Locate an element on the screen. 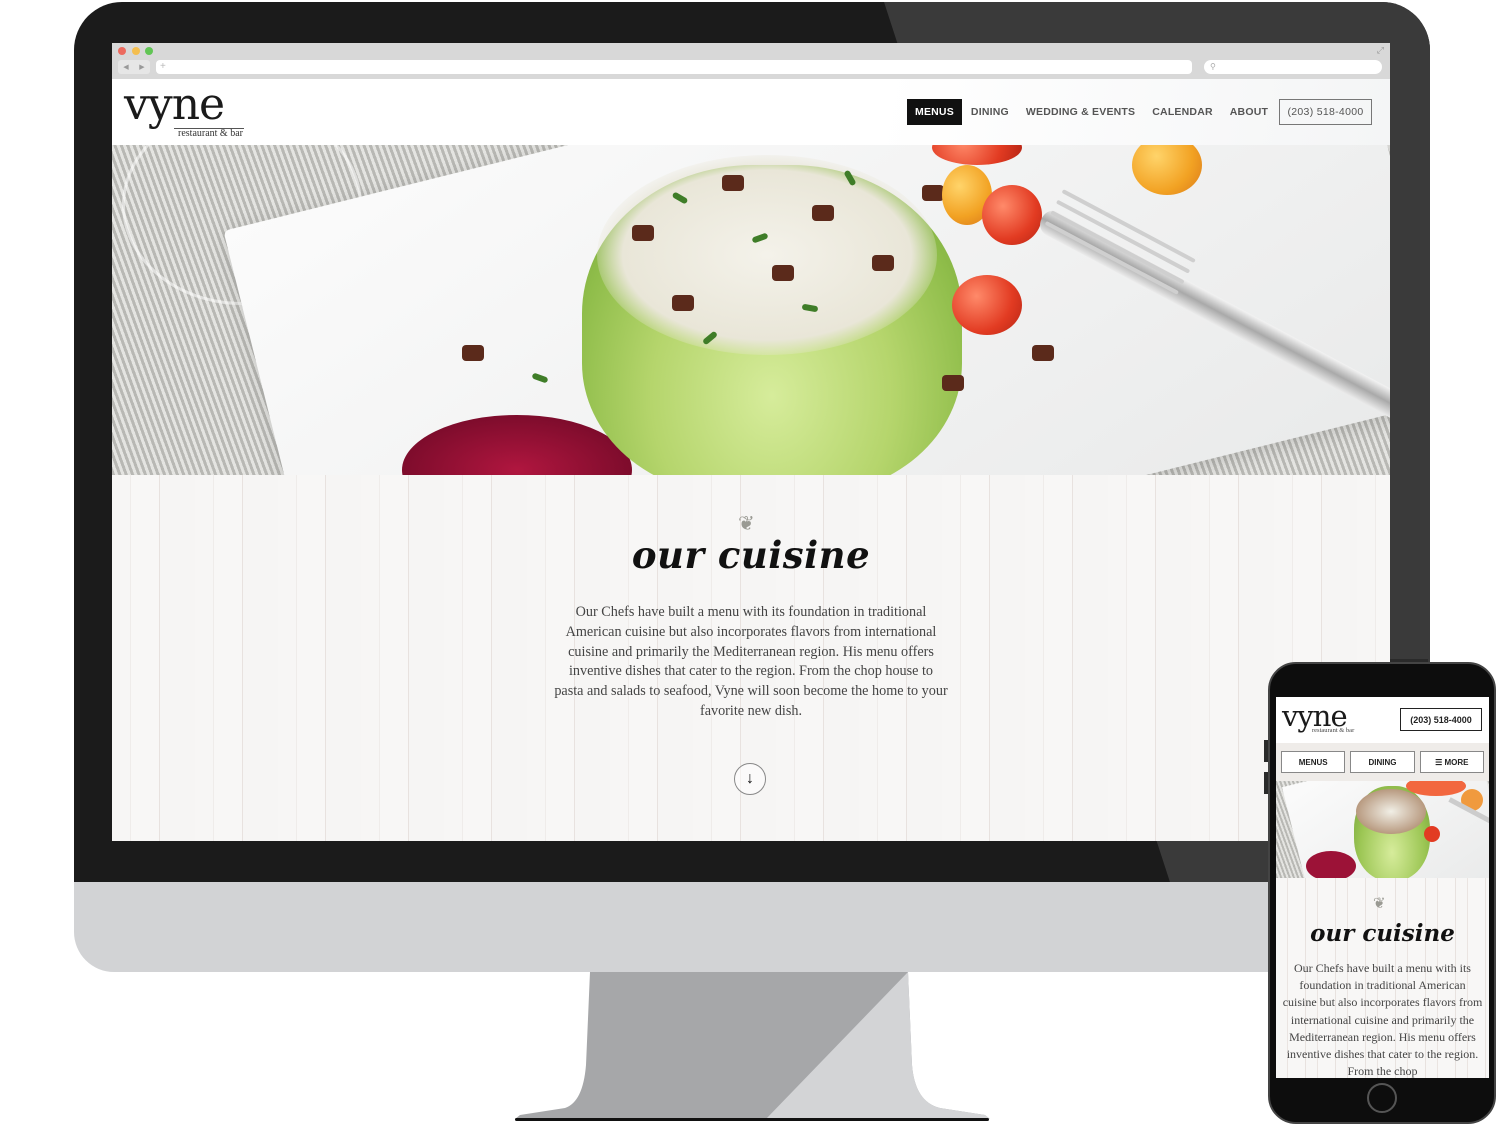 The image size is (1500, 1125). search-icon: ⚲ is located at coordinates (1213, 66).